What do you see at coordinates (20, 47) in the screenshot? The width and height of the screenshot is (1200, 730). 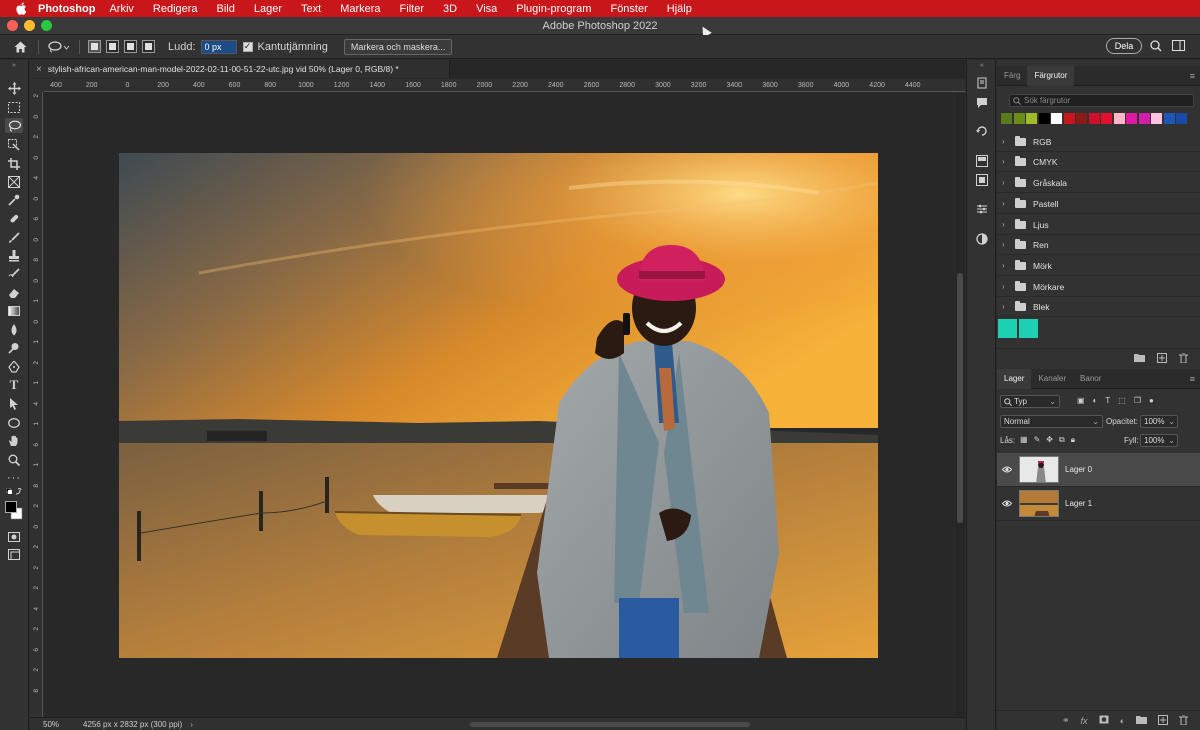 I see `home-icon` at bounding box center [20, 47].